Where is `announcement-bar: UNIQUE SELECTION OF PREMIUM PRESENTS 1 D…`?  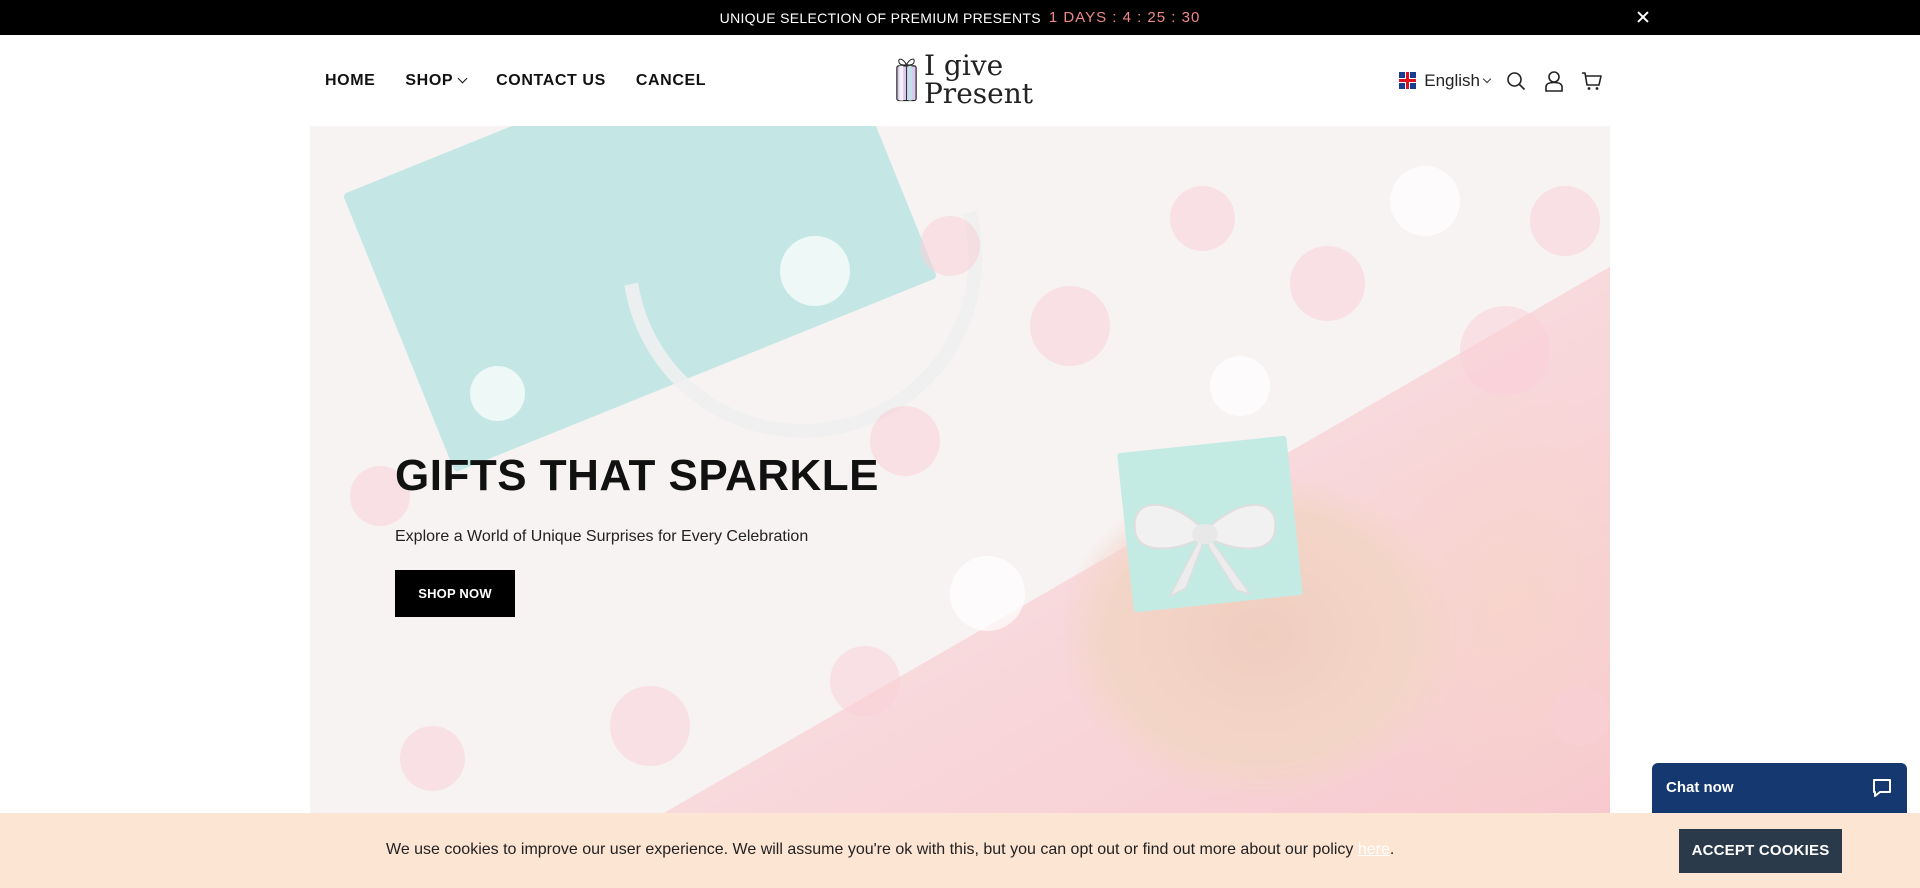 announcement-bar: UNIQUE SELECTION OF PREMIUM PRESENTS 1 D… is located at coordinates (960, 17).